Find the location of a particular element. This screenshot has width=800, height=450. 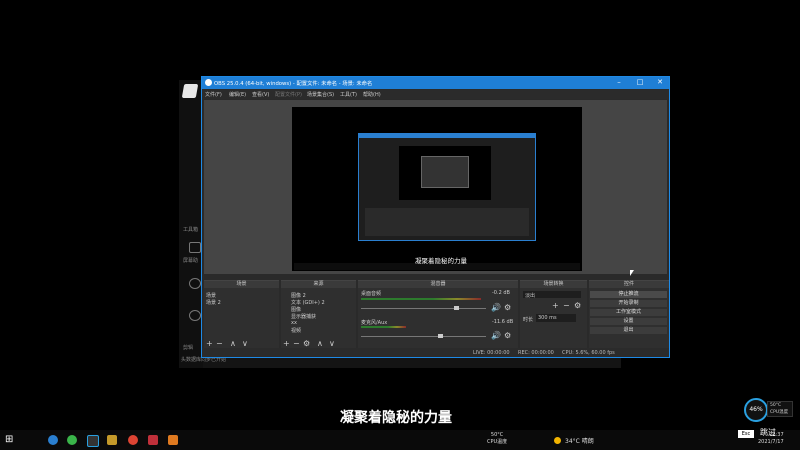

menu-help: 帮助(H) is located at coordinates (372, 94).